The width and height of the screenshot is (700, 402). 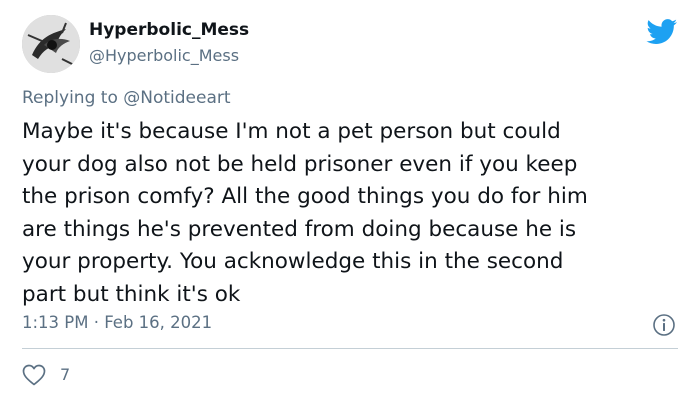 I want to click on author-display-name: Hyperbolic_Mess, so click(x=169, y=30).